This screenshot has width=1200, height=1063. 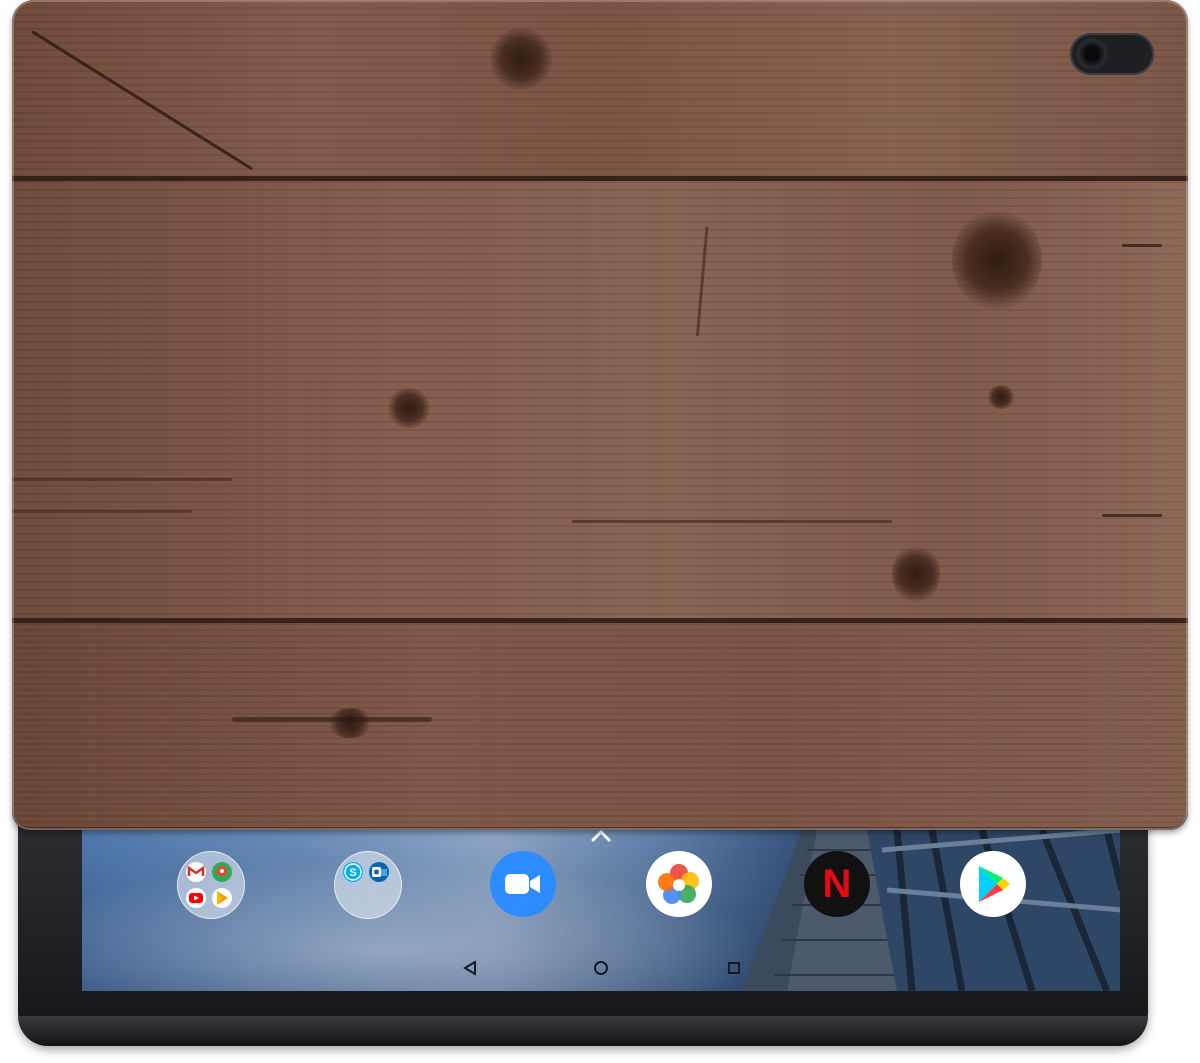 I want to click on google-play-music-icon, so click(x=222, y=898).